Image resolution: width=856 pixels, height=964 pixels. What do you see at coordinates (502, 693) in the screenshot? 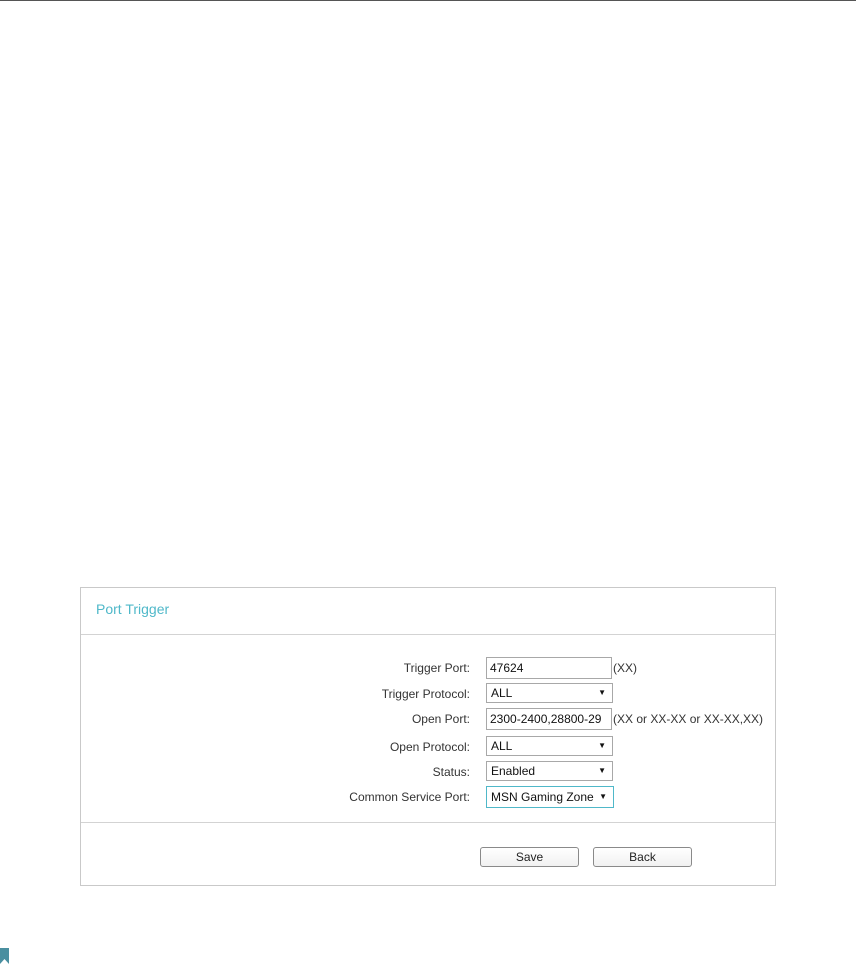
I see `trigger-protocol-value: ALL` at bounding box center [502, 693].